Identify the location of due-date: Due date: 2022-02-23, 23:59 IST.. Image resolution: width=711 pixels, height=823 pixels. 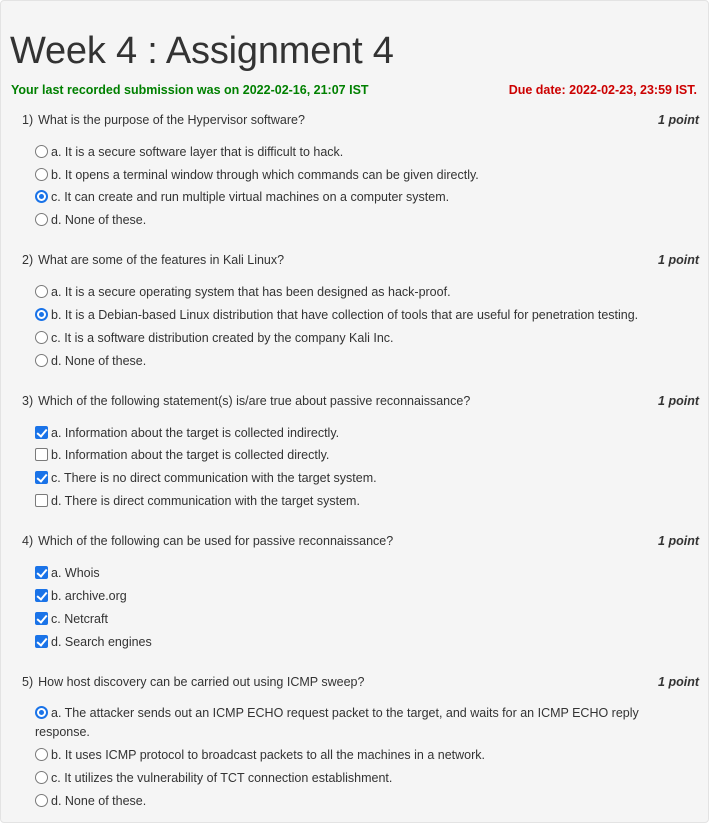
(602, 90).